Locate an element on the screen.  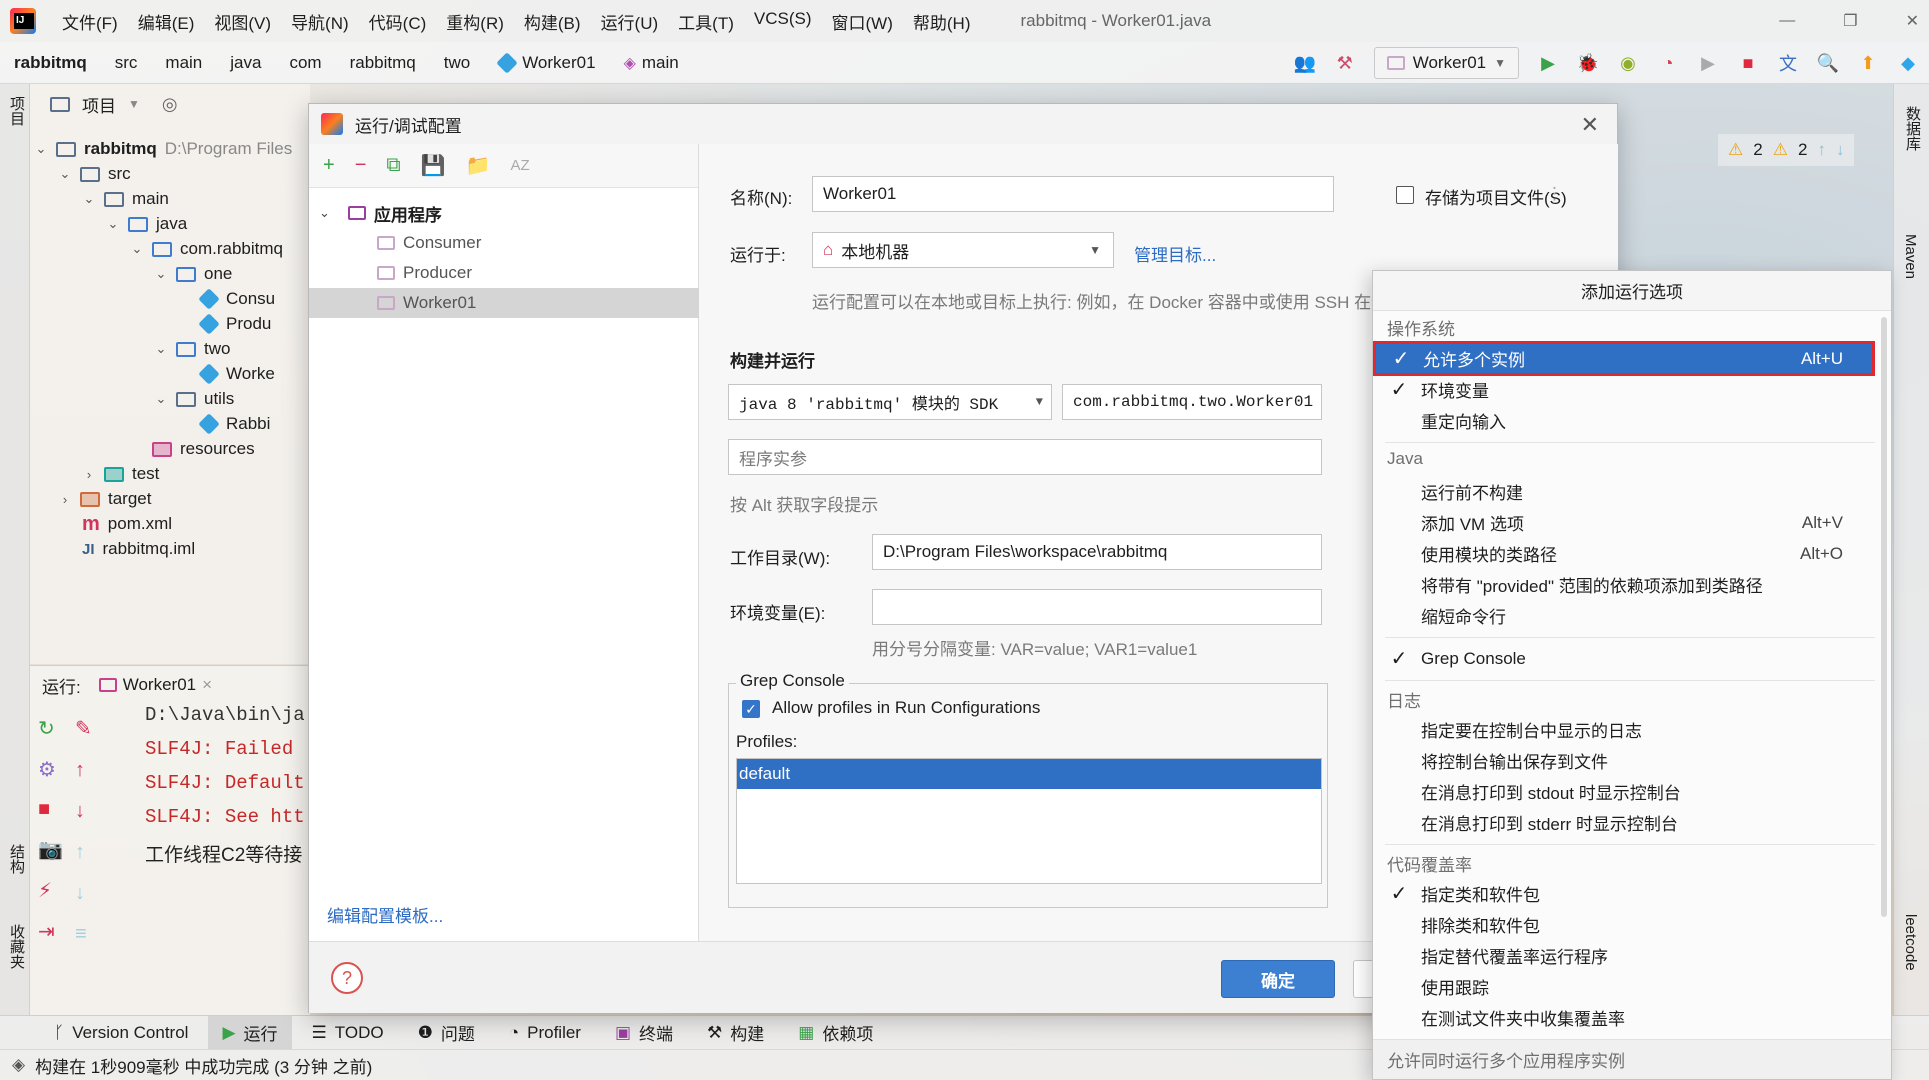
menu-file: 文件(F) is located at coordinates (90, 21).